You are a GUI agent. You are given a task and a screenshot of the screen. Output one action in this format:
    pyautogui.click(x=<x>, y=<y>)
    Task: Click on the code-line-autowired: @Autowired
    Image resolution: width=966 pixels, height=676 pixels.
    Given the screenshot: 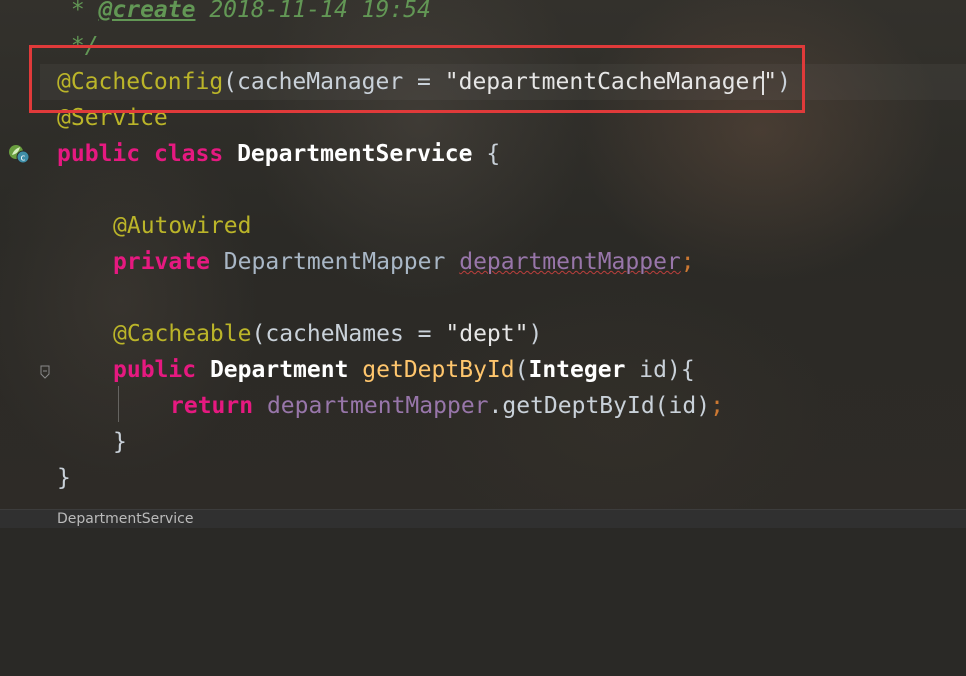 What is the action you would take?
    pyautogui.click(x=182, y=226)
    